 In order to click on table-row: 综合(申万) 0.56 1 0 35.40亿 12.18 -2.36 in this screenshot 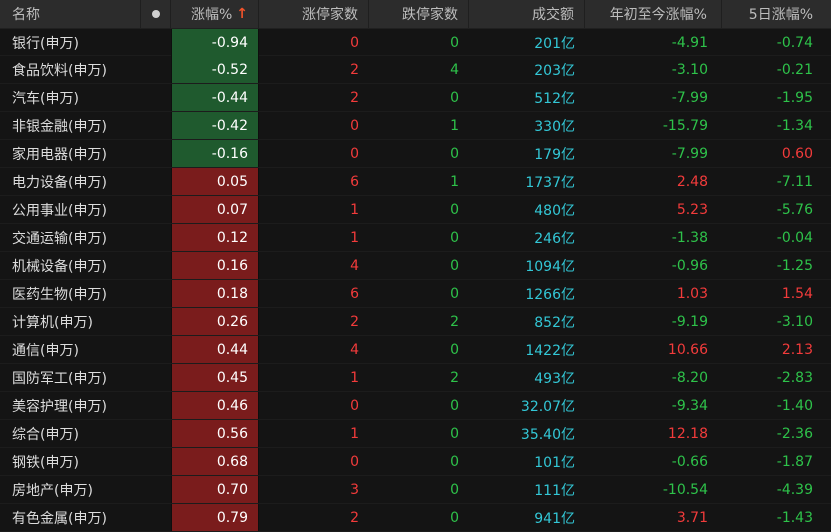, I will do `click(415, 434)`.